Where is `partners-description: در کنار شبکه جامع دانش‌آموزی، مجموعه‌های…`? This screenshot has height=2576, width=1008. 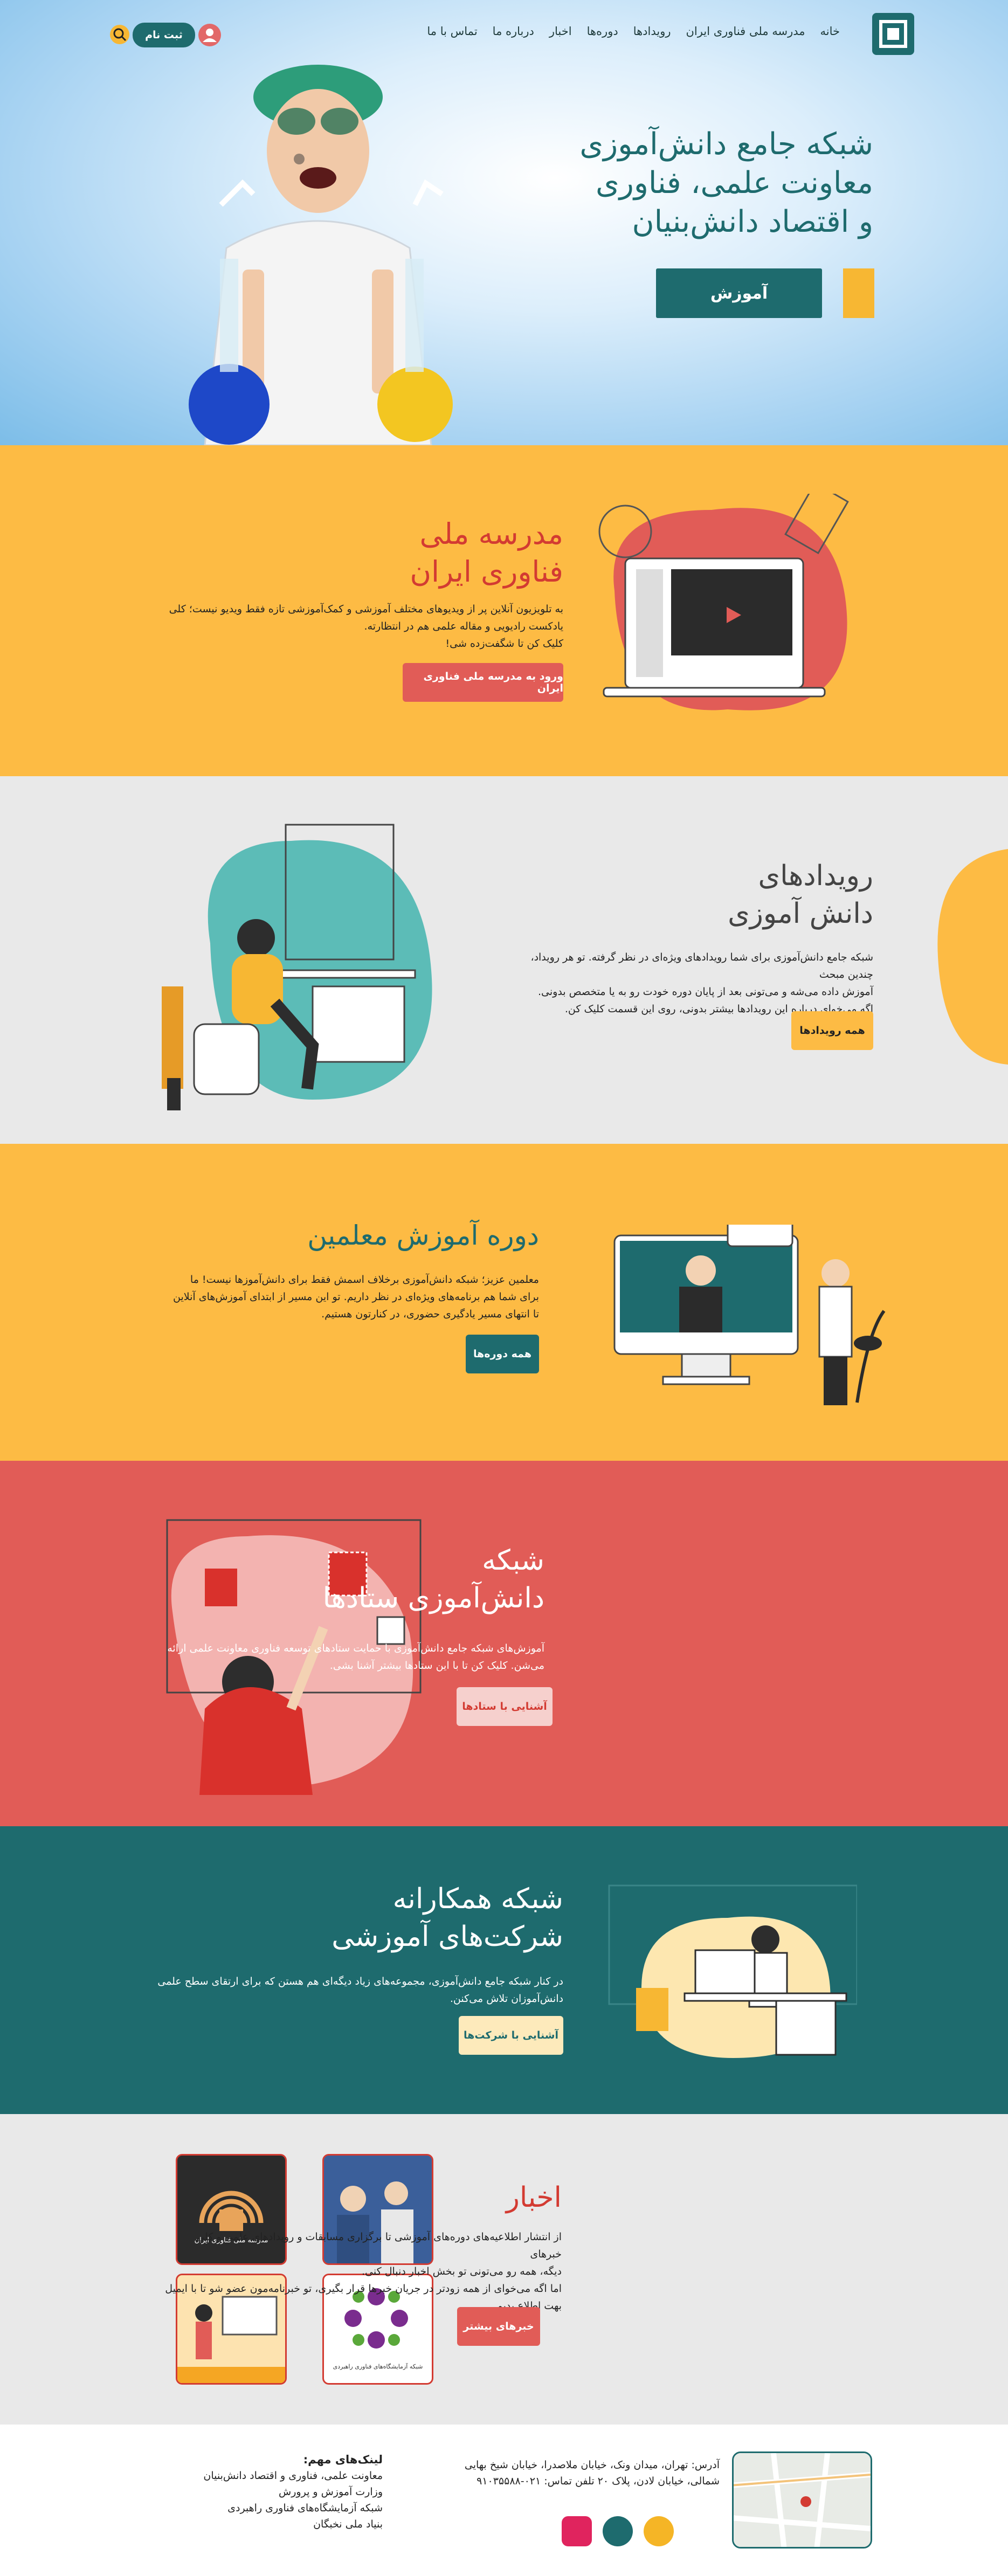
partners-description: در کنار شبکه جامع دانش‌آموزی، مجموعه‌های… is located at coordinates (360, 1990).